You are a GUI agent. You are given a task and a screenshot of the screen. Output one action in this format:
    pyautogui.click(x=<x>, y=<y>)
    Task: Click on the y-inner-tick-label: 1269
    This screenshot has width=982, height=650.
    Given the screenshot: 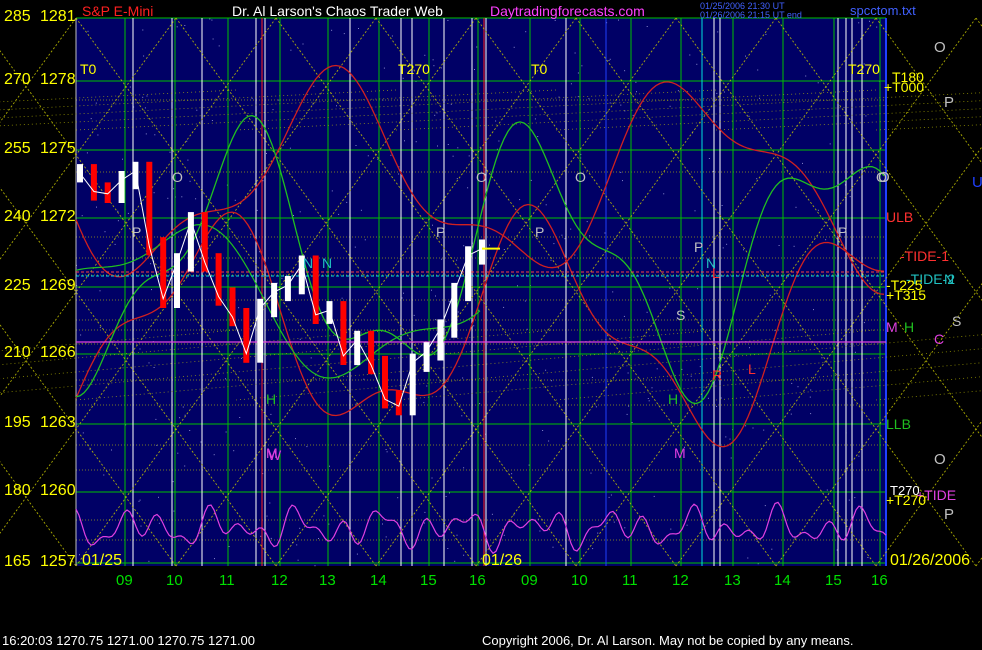 What is the action you would take?
    pyautogui.click(x=58, y=285)
    